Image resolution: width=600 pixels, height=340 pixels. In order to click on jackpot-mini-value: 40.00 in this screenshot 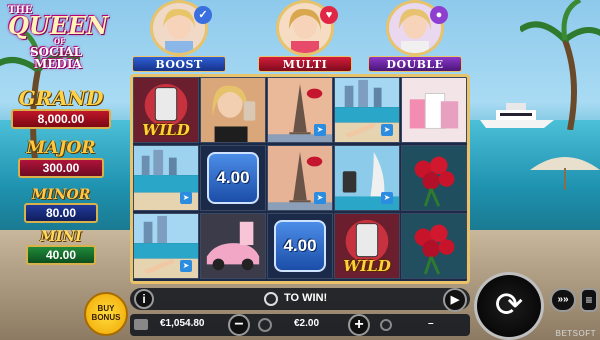, I will do `click(61, 255)`.